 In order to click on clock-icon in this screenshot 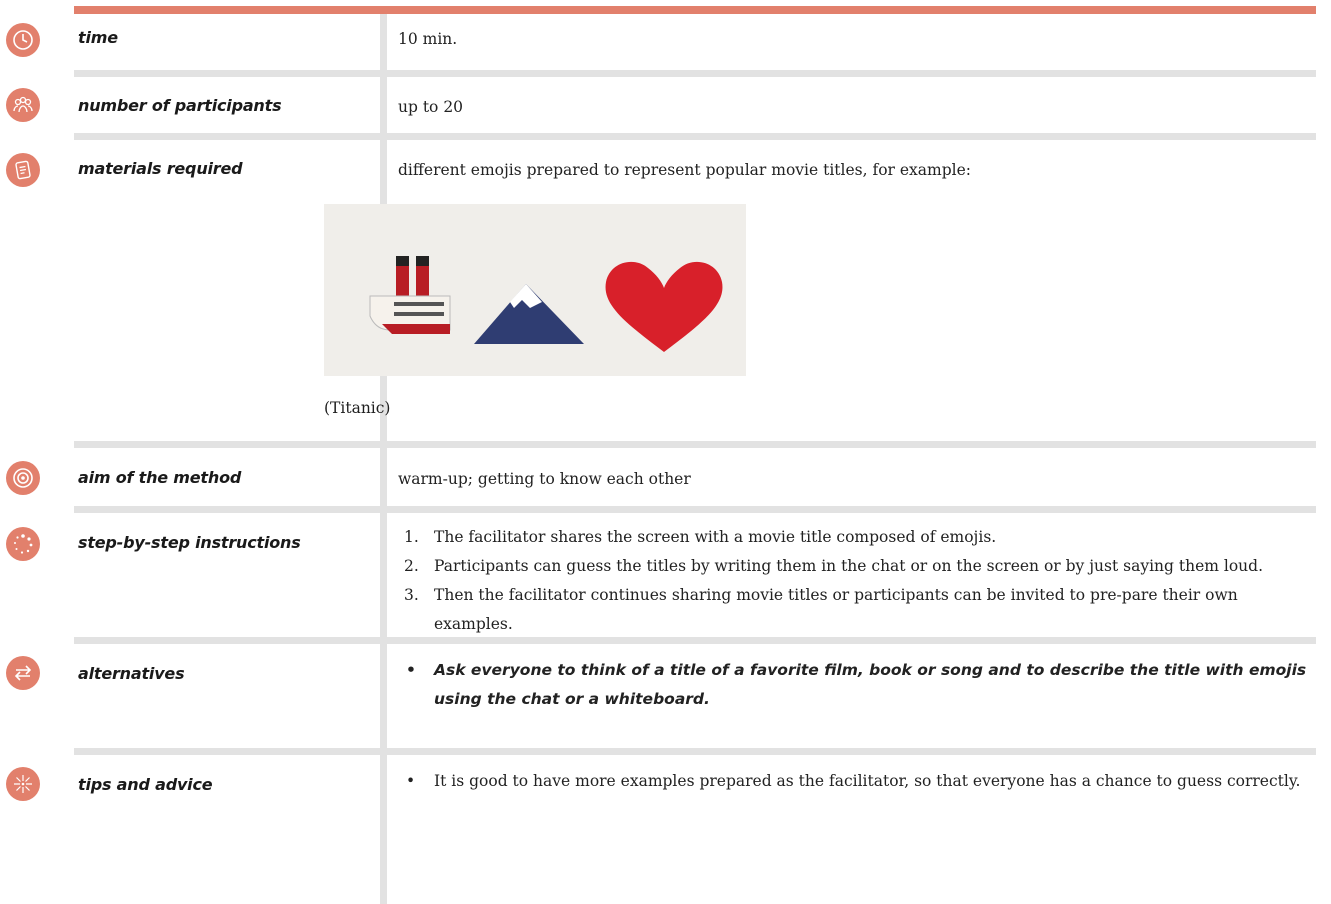, I will do `click(23, 40)`.